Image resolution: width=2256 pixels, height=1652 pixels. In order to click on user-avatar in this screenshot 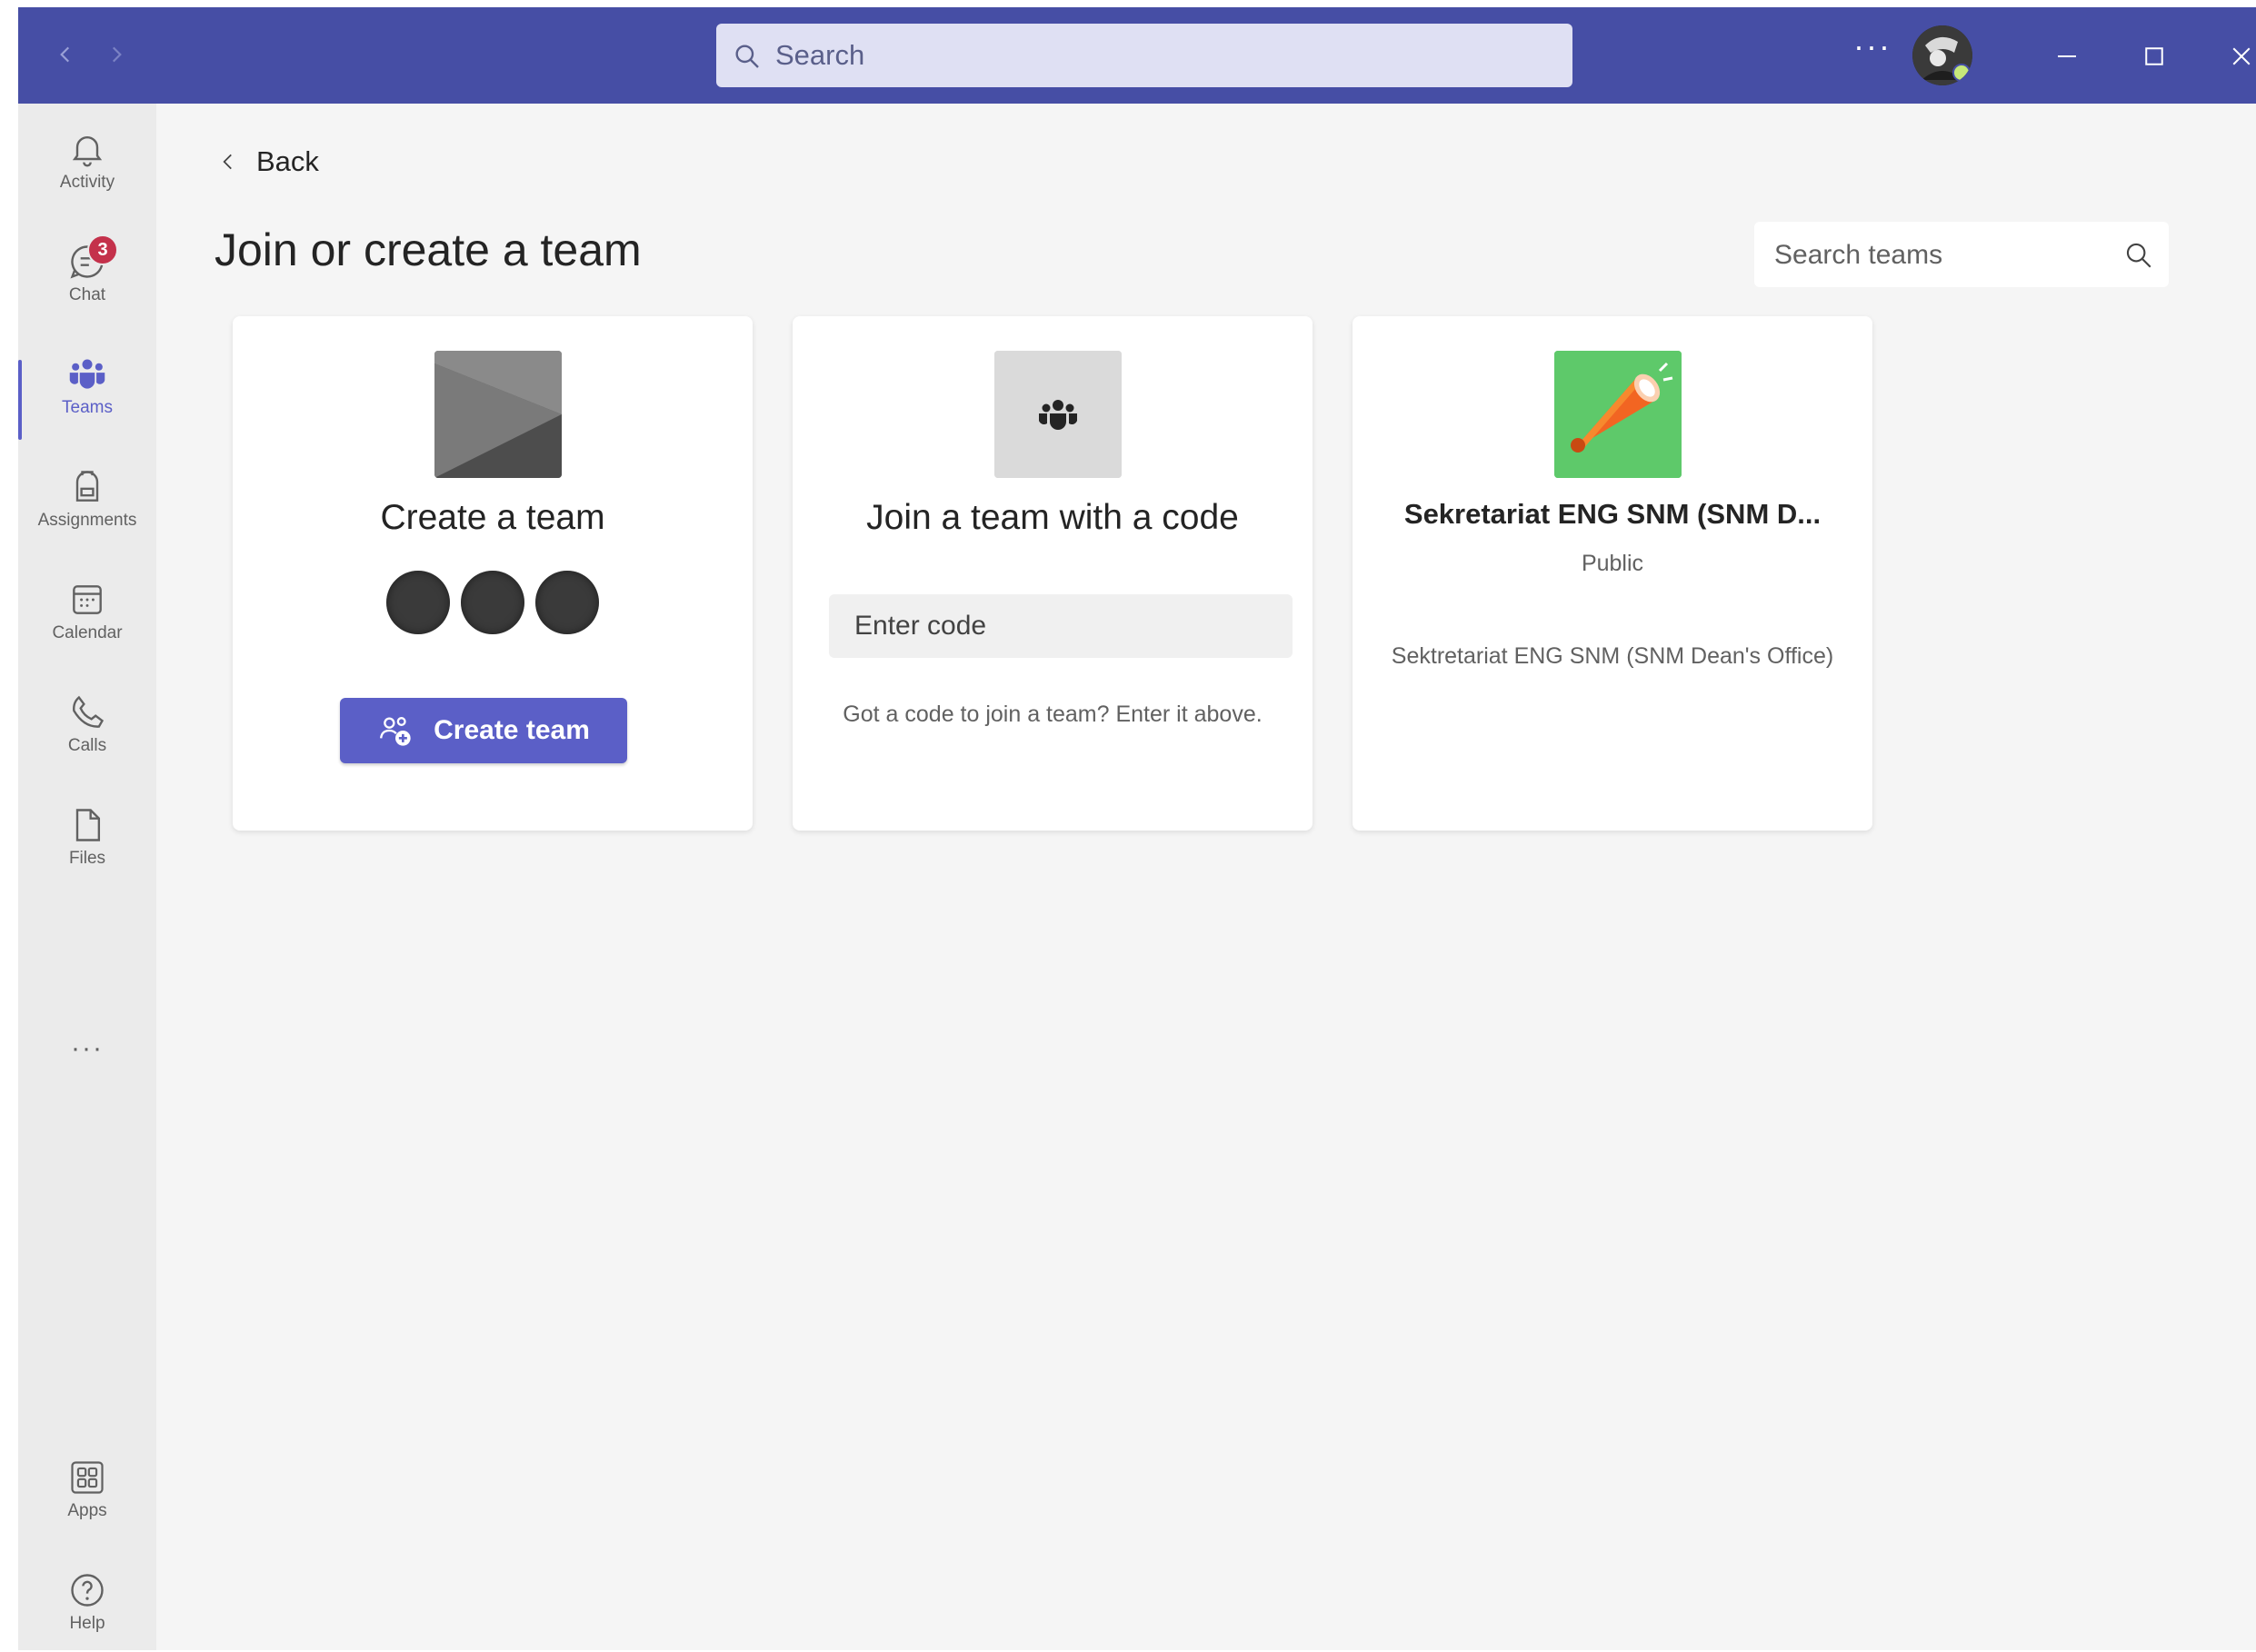, I will do `click(1942, 55)`.